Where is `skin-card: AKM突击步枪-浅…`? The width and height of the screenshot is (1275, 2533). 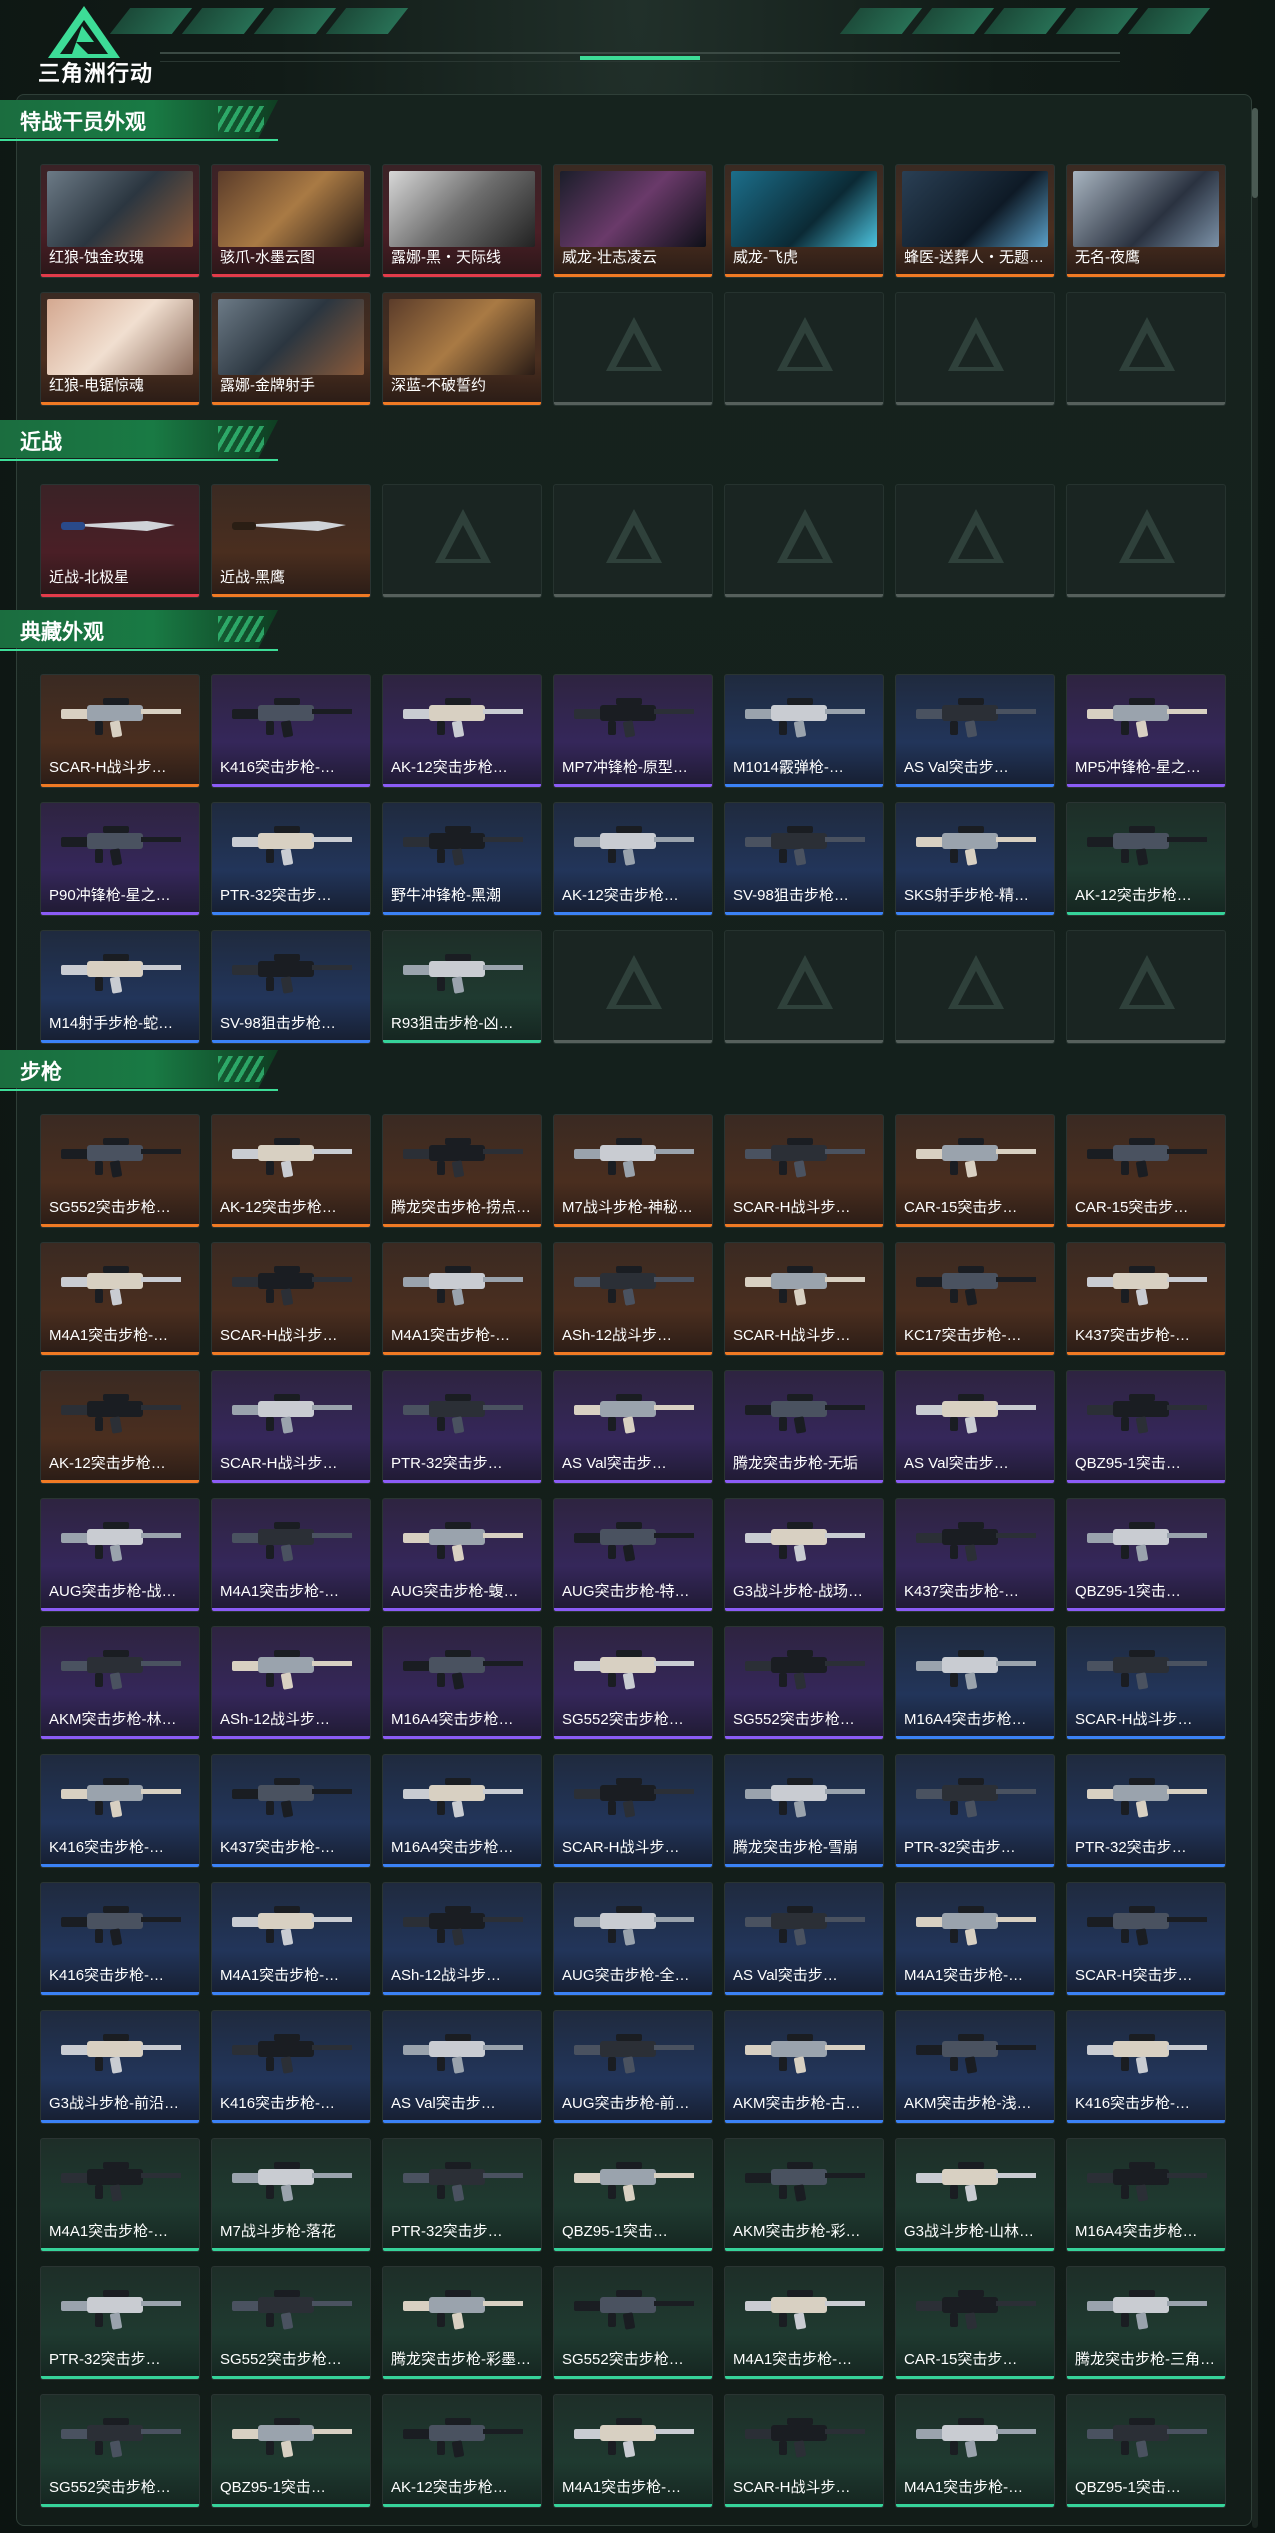 skin-card: AKM突击步枪-浅… is located at coordinates (975, 2067).